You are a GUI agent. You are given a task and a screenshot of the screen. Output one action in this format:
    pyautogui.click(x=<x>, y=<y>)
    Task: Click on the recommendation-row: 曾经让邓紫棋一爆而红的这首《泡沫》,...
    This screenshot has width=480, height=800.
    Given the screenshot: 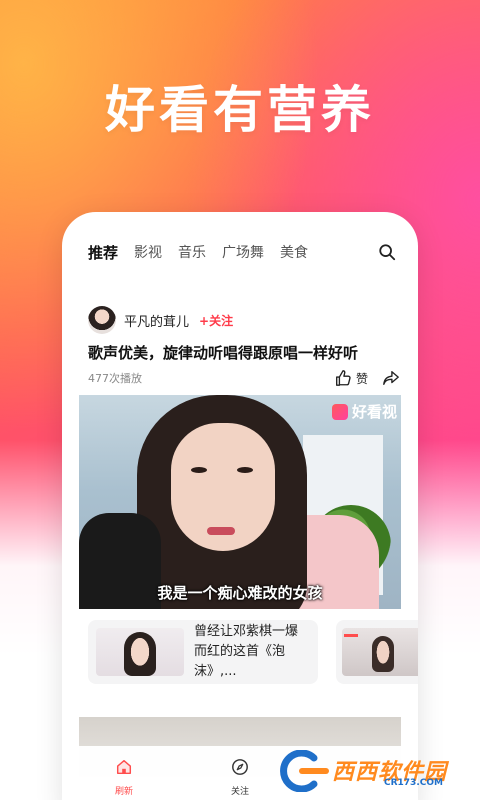 What is the action you would take?
    pyautogui.click(x=253, y=652)
    